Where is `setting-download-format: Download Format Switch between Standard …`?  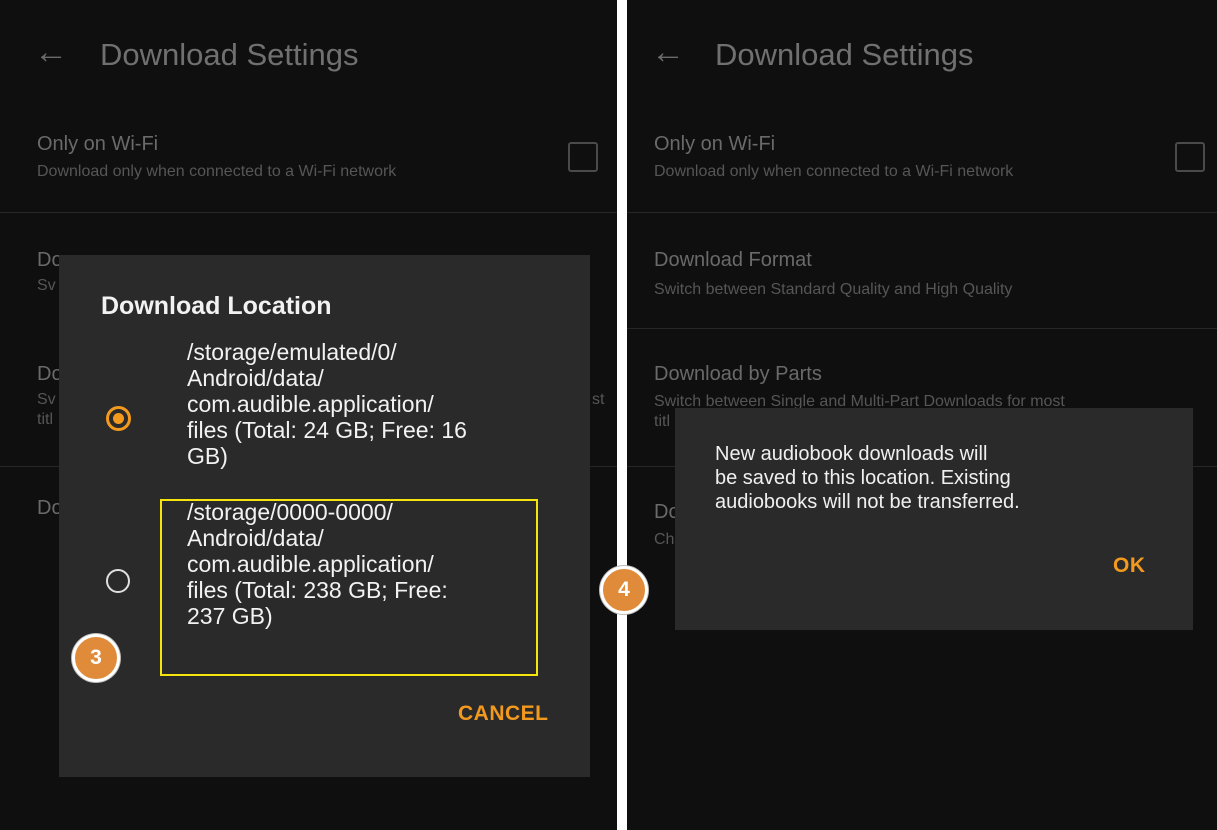 setting-download-format: Download Format Switch between Standard … is located at coordinates (922, 283).